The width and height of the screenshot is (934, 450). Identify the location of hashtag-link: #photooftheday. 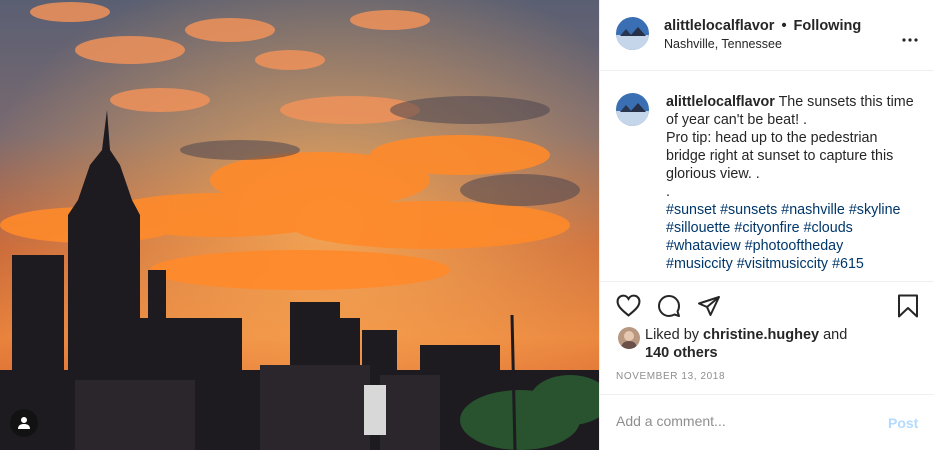
(794, 246).